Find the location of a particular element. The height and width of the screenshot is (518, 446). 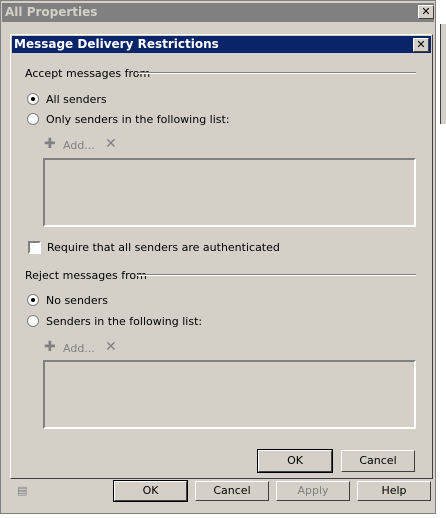

reject-senders-list is located at coordinates (229, 394).